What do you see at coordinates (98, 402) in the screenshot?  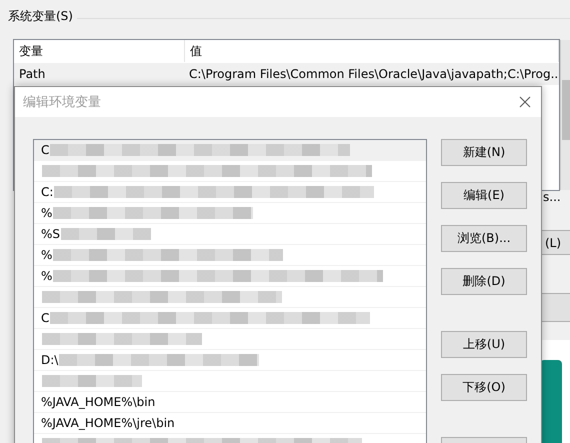 I see `path-text: %JAVA_HOME%\bin` at bounding box center [98, 402].